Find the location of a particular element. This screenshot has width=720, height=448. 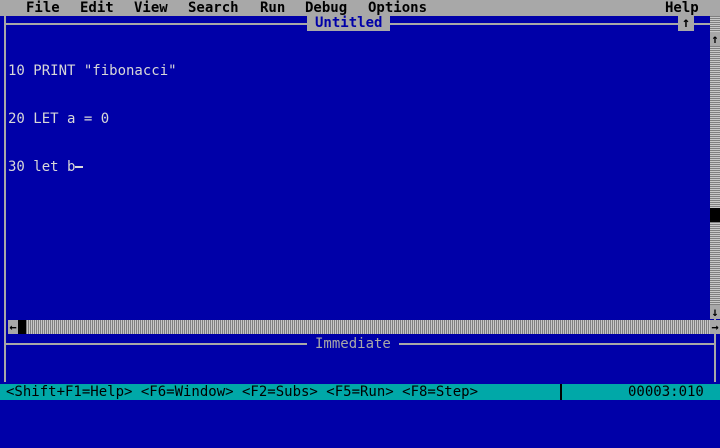

scroll-up-icon: ↑ is located at coordinates (715, 39).